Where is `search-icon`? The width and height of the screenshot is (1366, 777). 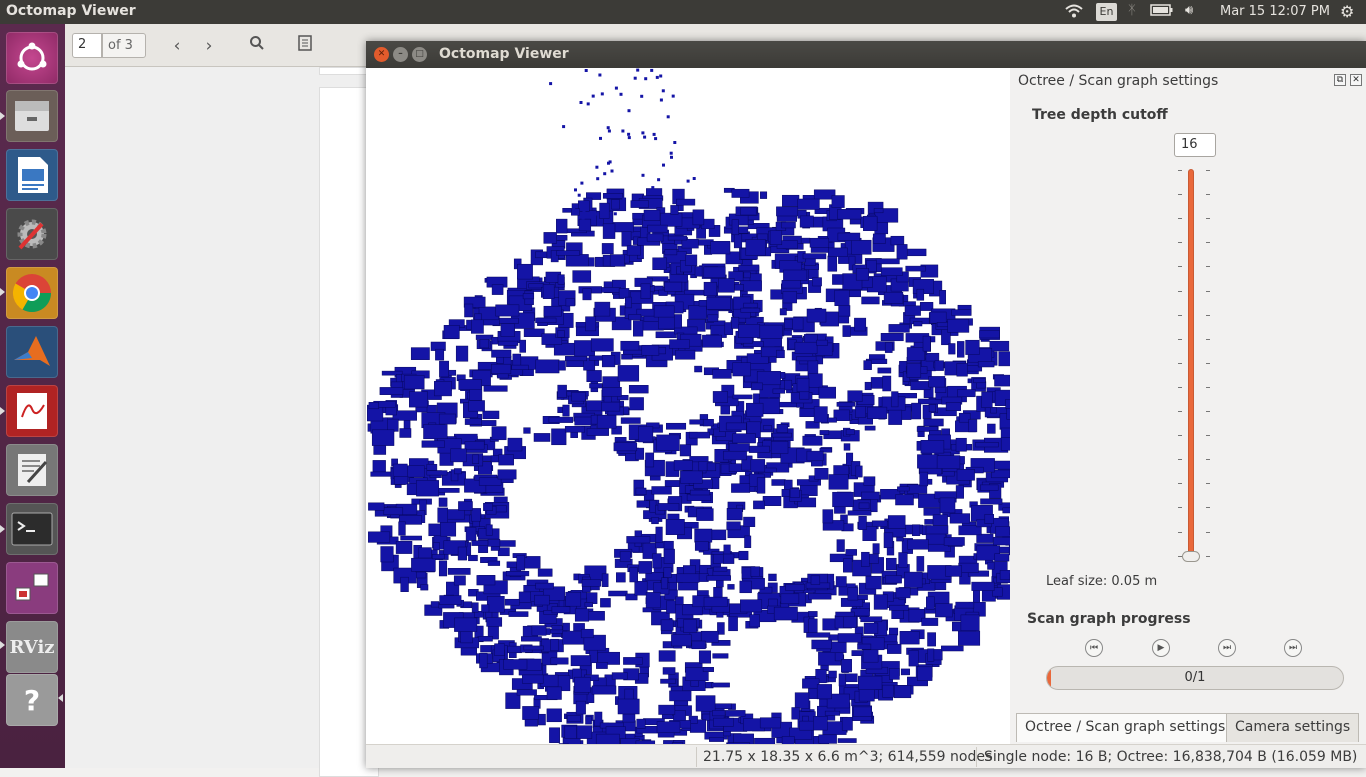 search-icon is located at coordinates (257, 46).